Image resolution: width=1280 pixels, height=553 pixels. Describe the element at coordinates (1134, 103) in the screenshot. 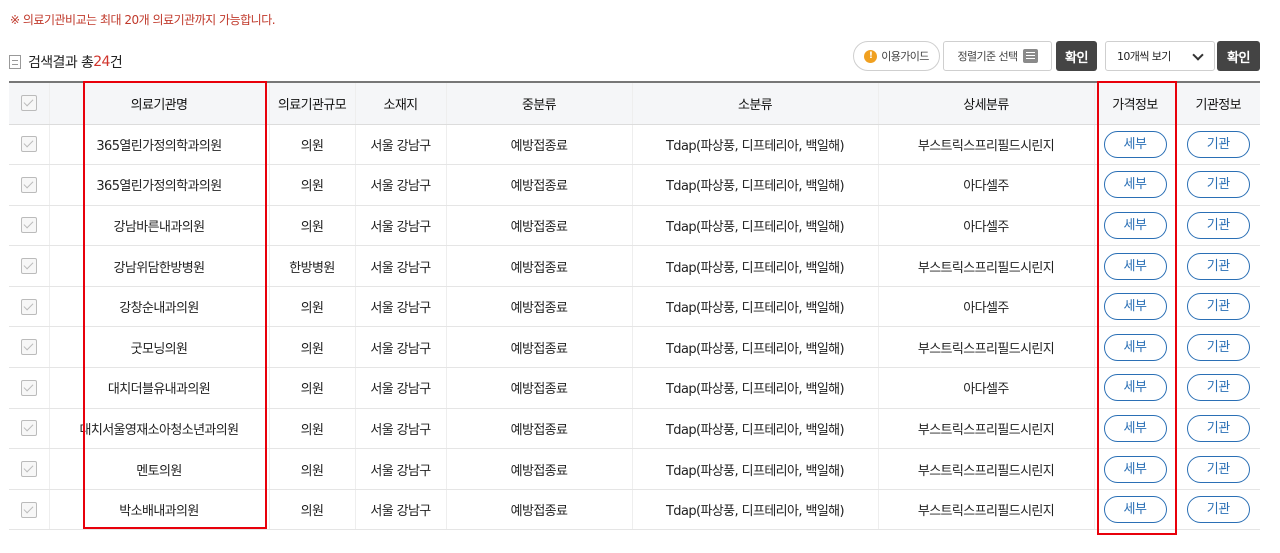

I see `header-price-info: 가격정보` at that location.